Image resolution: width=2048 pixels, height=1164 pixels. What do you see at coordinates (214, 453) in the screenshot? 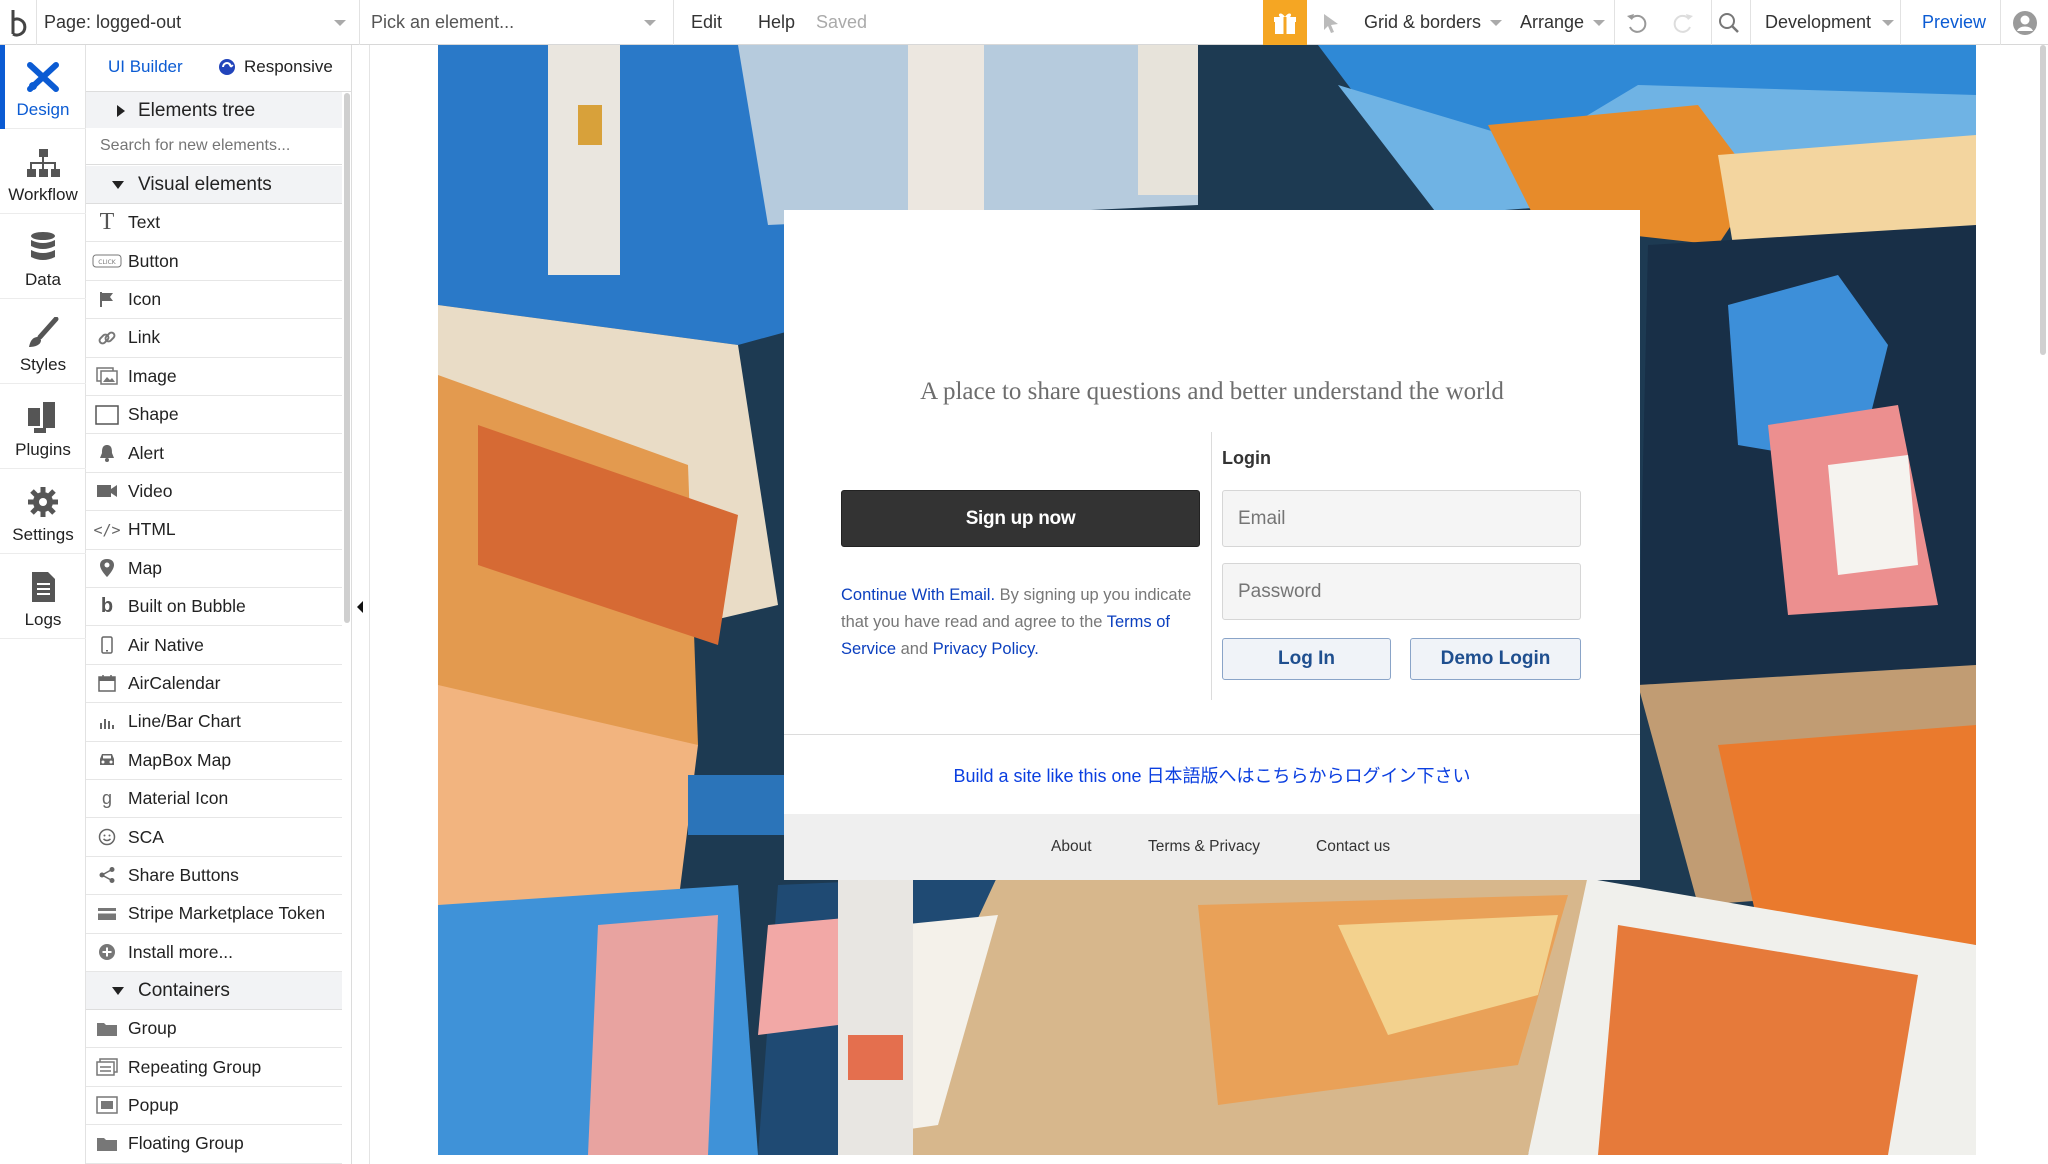
I see `palette-item-alert: Alert` at bounding box center [214, 453].